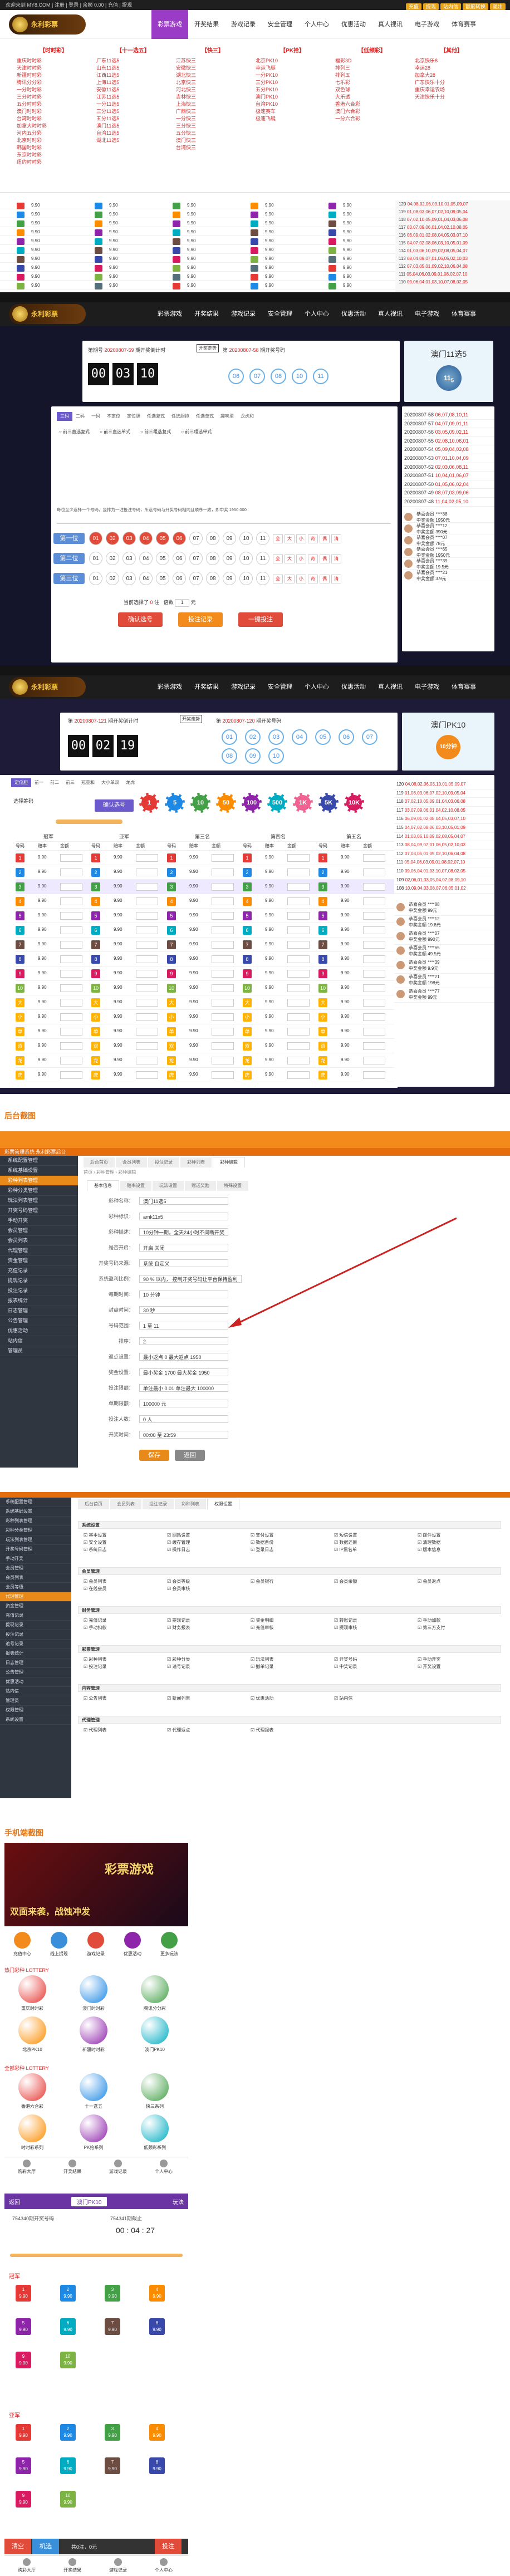 This screenshot has width=510, height=2576. I want to click on form-value: 开启 关闭, so click(183, 1248).